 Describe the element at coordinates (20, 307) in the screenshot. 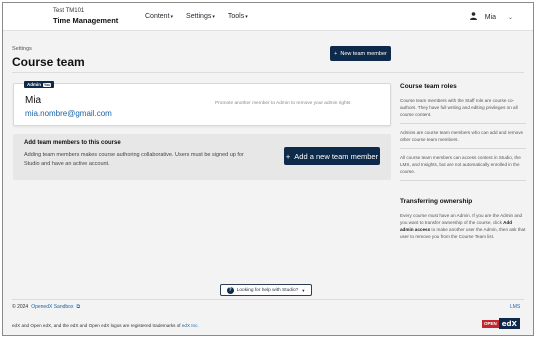

I see `copyright-text: © 2024` at that location.